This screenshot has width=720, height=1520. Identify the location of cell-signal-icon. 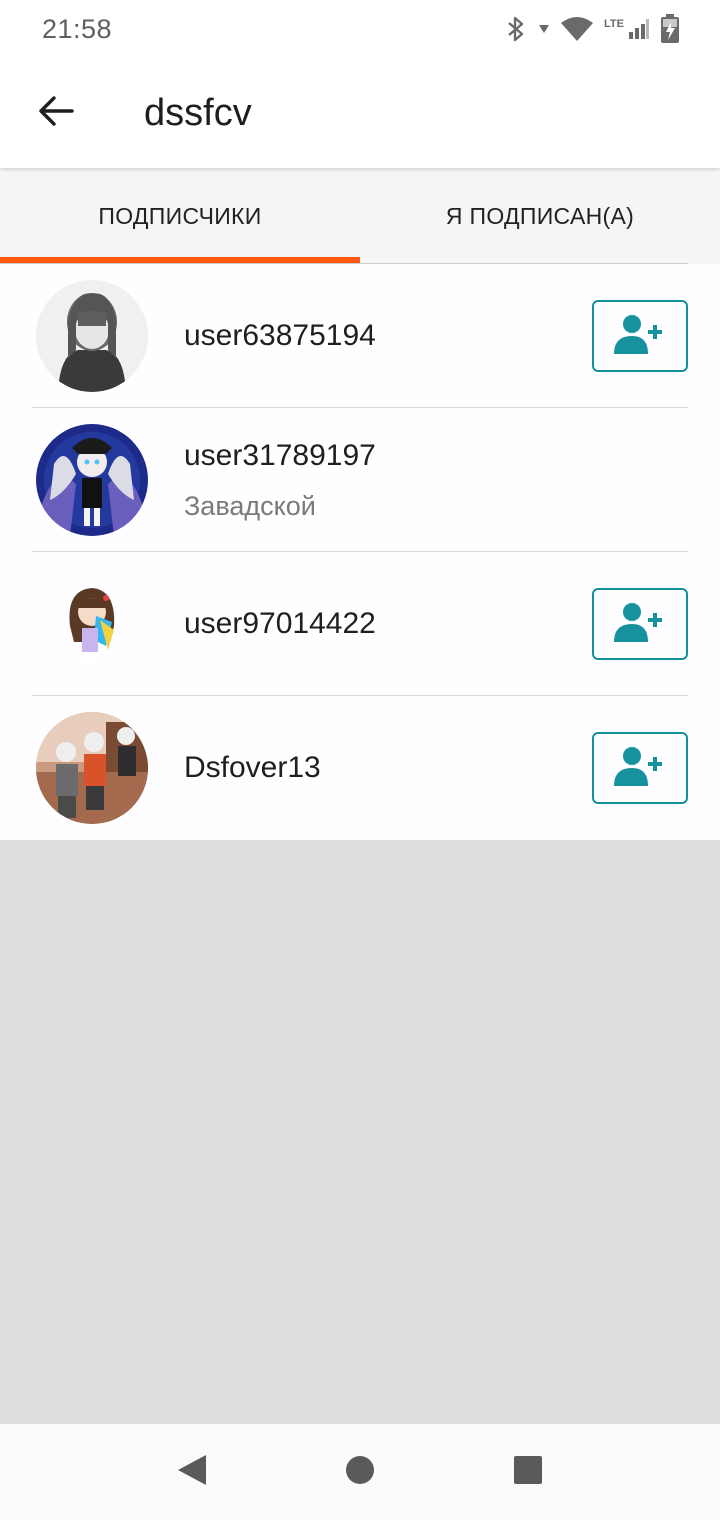
(639, 29).